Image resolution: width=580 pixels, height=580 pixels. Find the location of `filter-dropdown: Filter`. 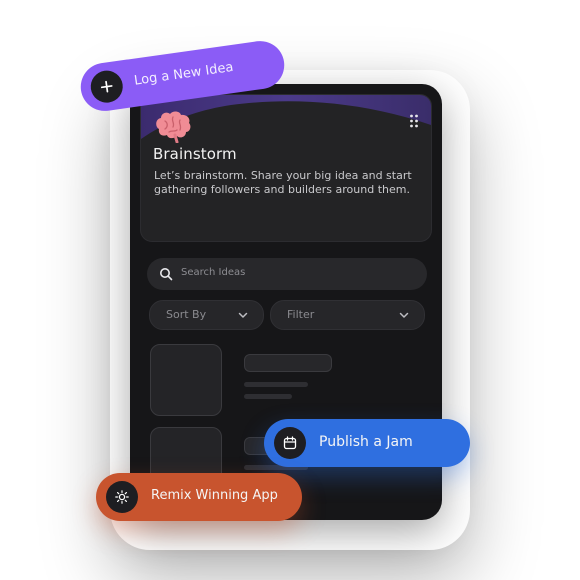

filter-dropdown: Filter is located at coordinates (347, 315).